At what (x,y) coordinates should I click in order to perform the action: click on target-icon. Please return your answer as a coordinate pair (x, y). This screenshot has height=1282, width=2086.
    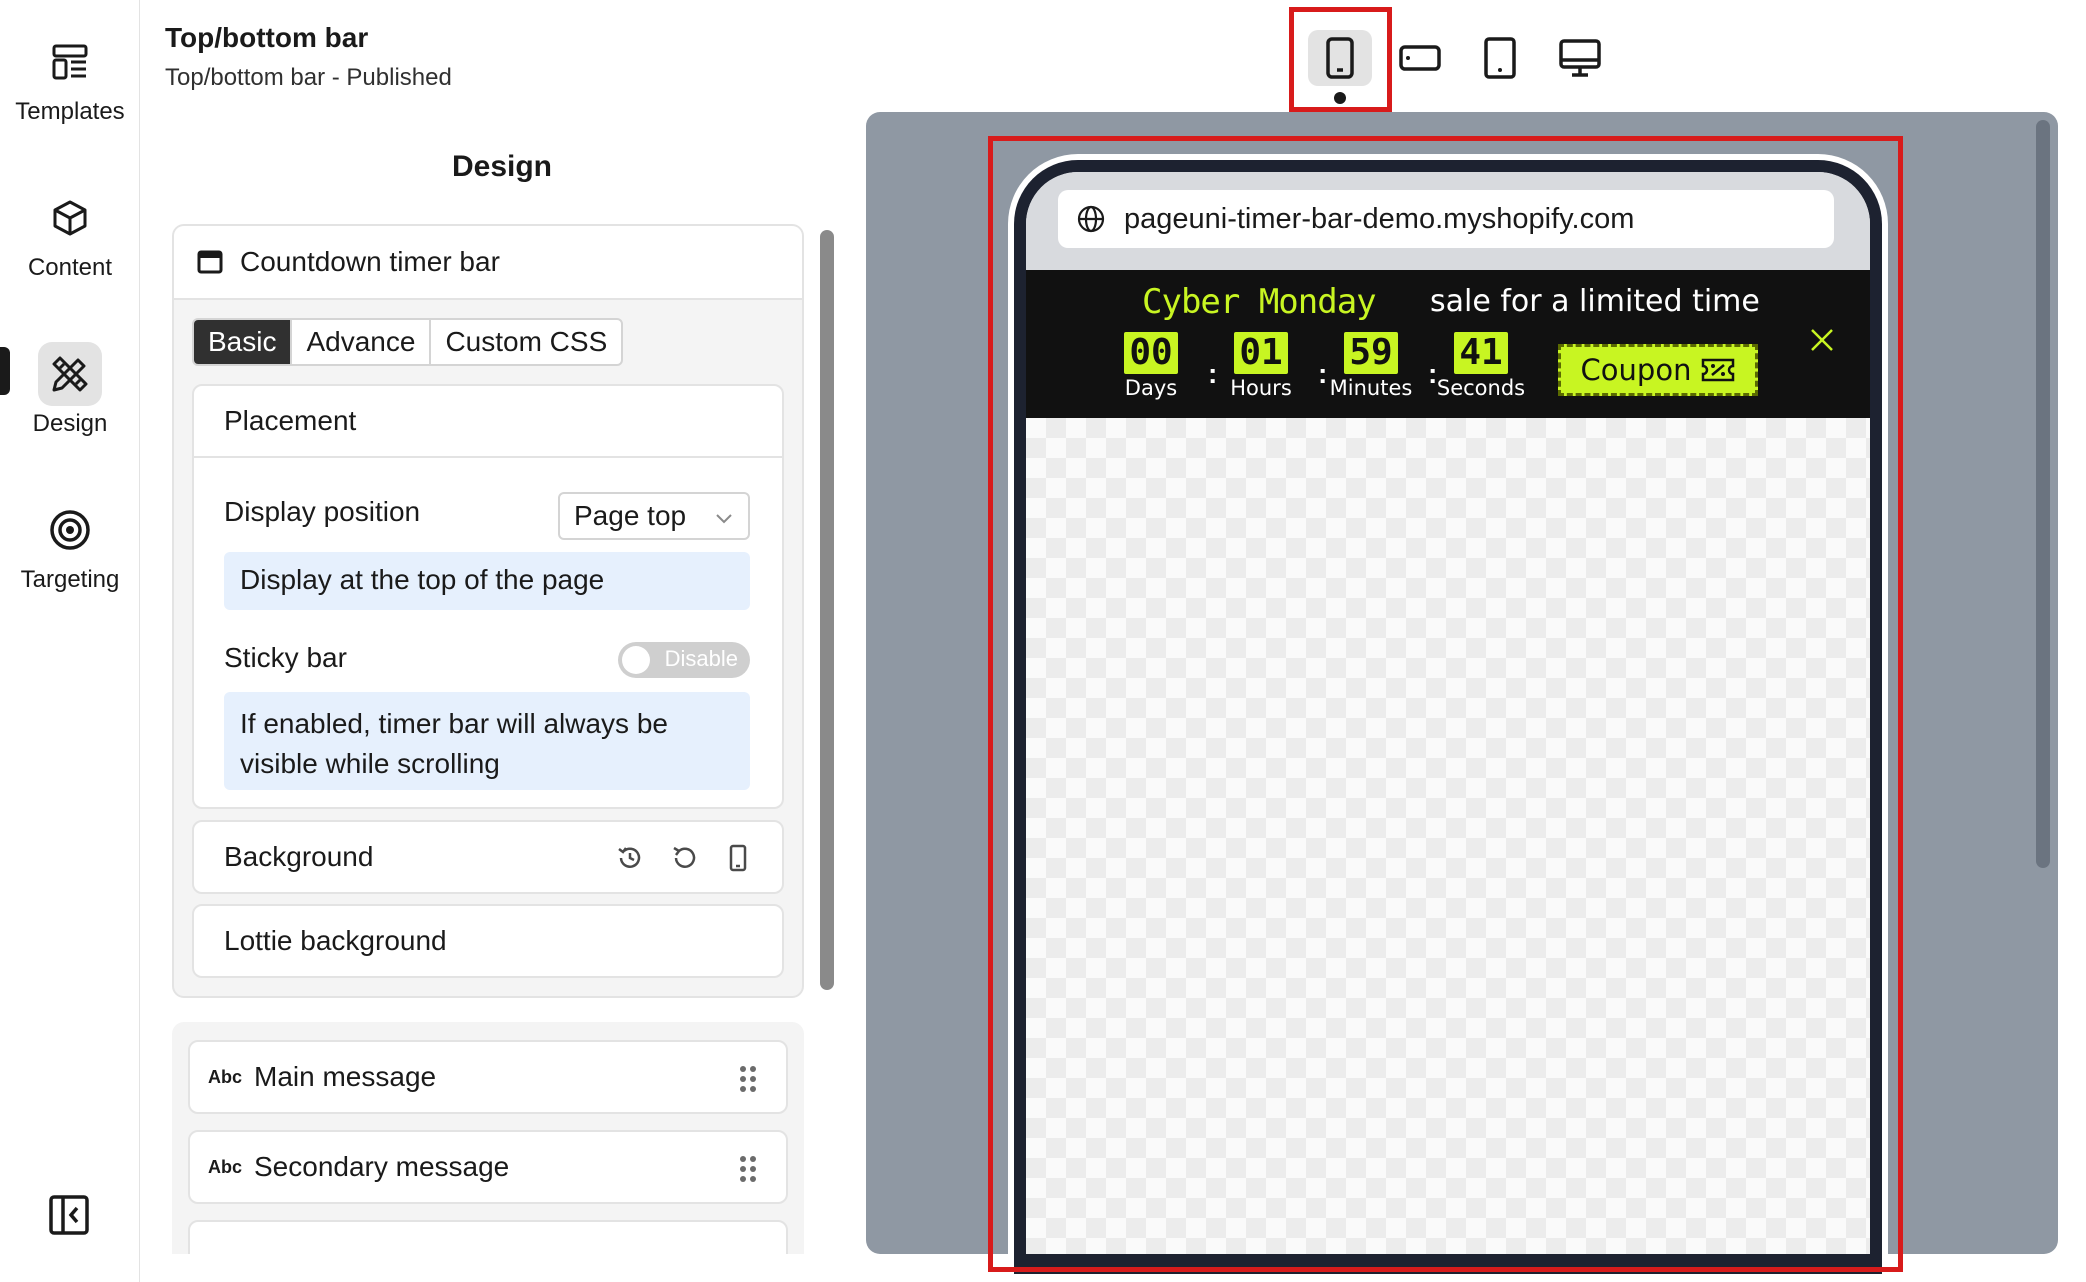
    Looking at the image, I should click on (70, 530).